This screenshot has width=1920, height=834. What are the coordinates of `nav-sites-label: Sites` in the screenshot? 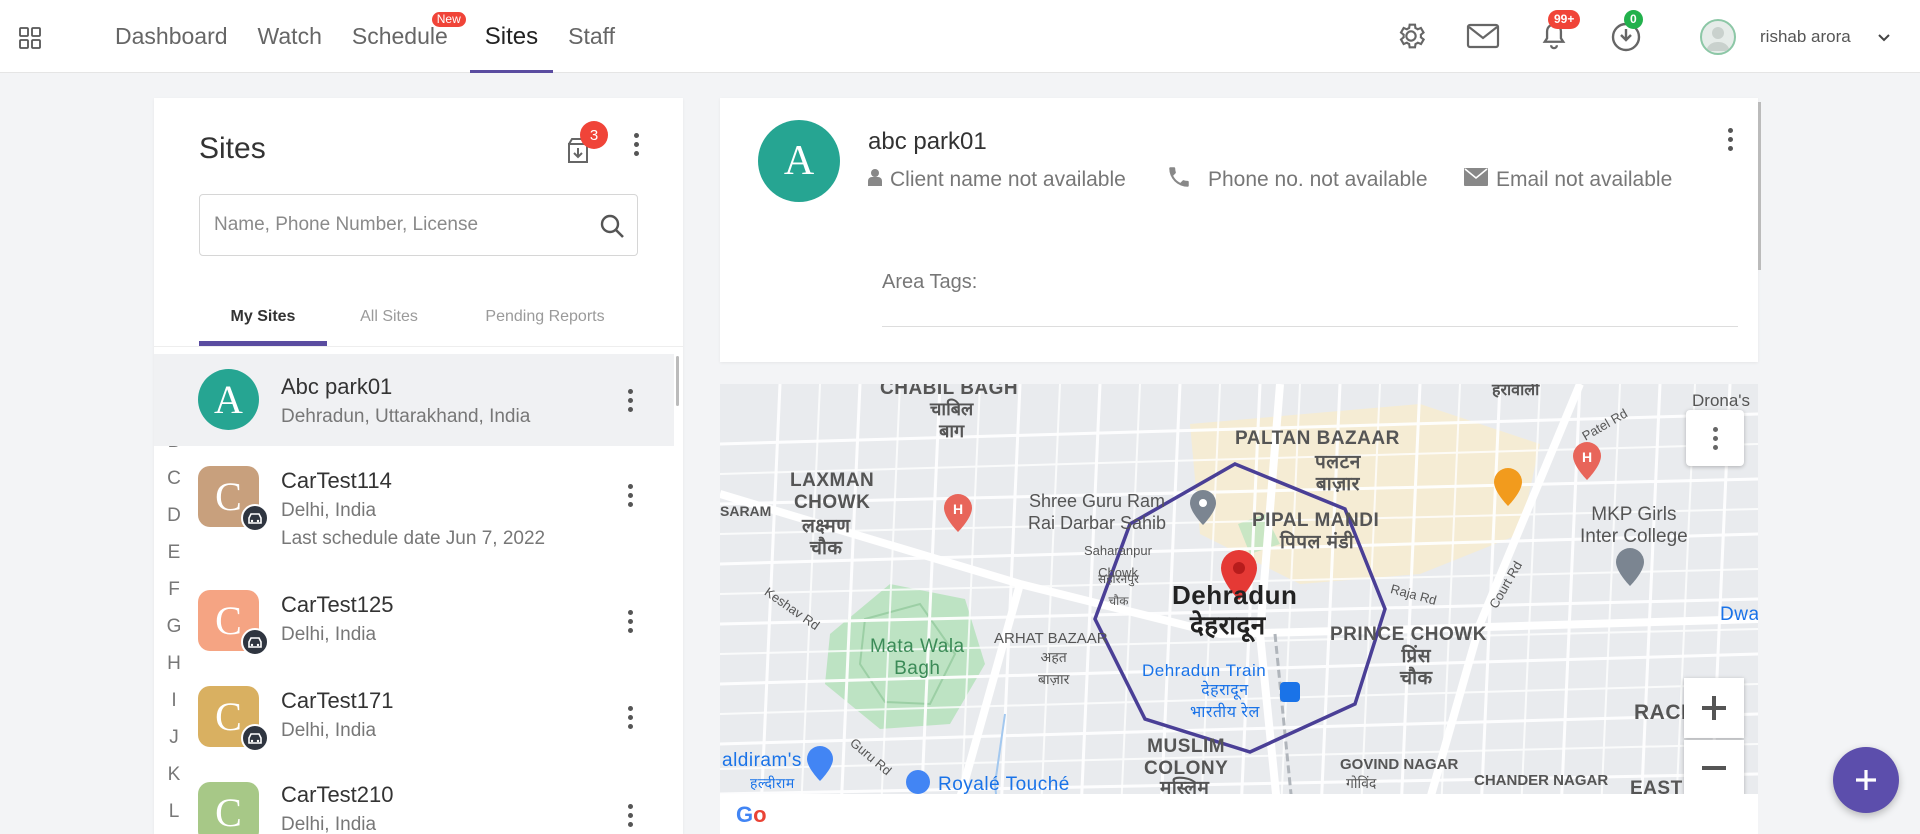 It's located at (511, 36).